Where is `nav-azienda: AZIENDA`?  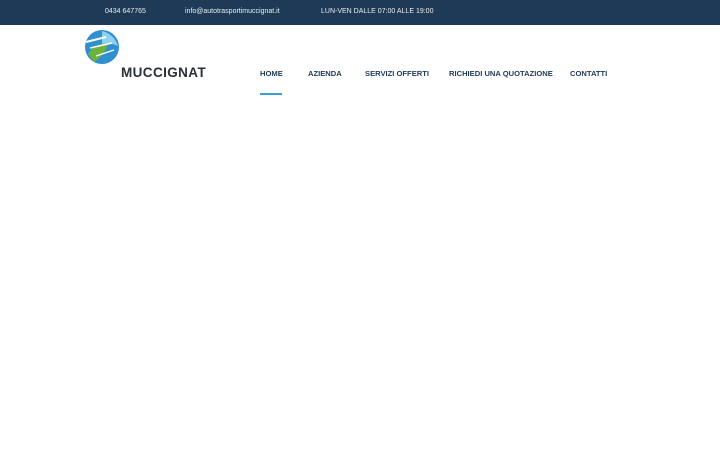 nav-azienda: AZIENDA is located at coordinates (325, 73).